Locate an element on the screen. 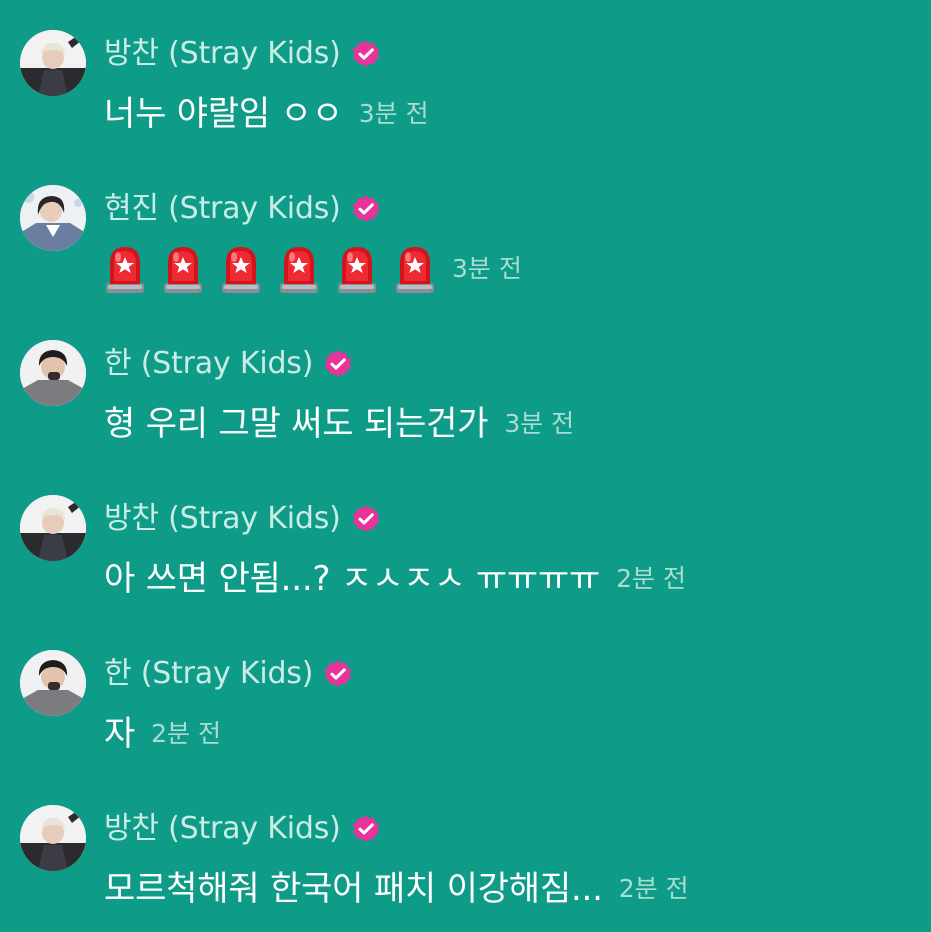 The image size is (931, 932). message-header: 현진 (Stray Kids) is located at coordinates (242, 209).